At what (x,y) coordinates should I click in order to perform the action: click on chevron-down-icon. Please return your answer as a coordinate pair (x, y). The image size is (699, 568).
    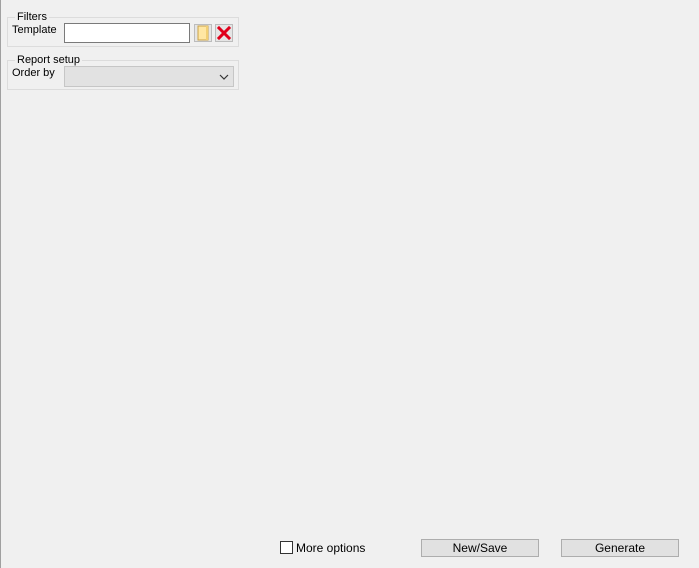
    Looking at the image, I should click on (224, 77).